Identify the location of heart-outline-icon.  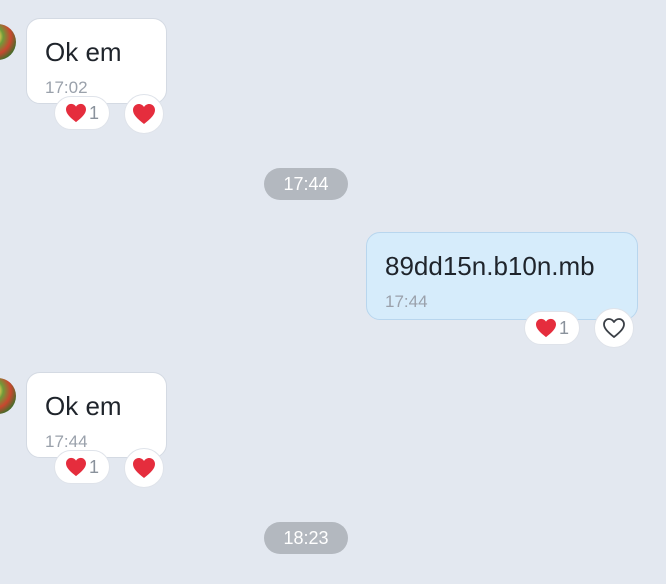
(614, 328).